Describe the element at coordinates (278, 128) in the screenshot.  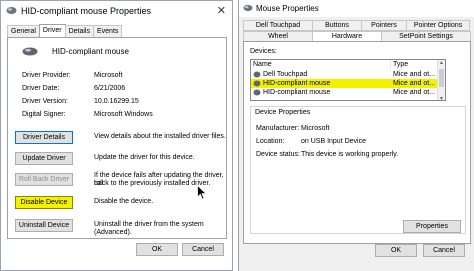
I see `manufacturer-label: Manufacturer:` at that location.